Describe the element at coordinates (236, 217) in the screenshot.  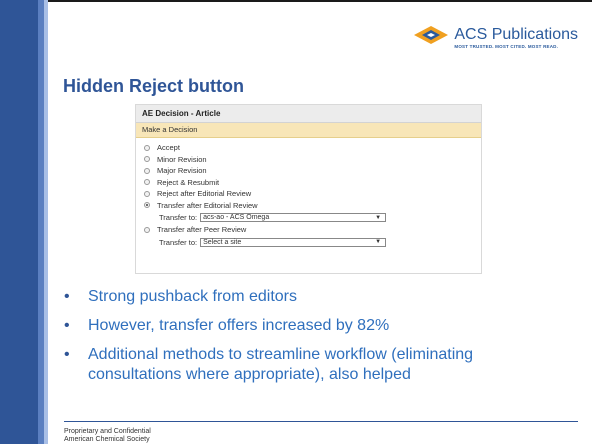
I see `select-value: acs-ao - ACS Omega` at that location.